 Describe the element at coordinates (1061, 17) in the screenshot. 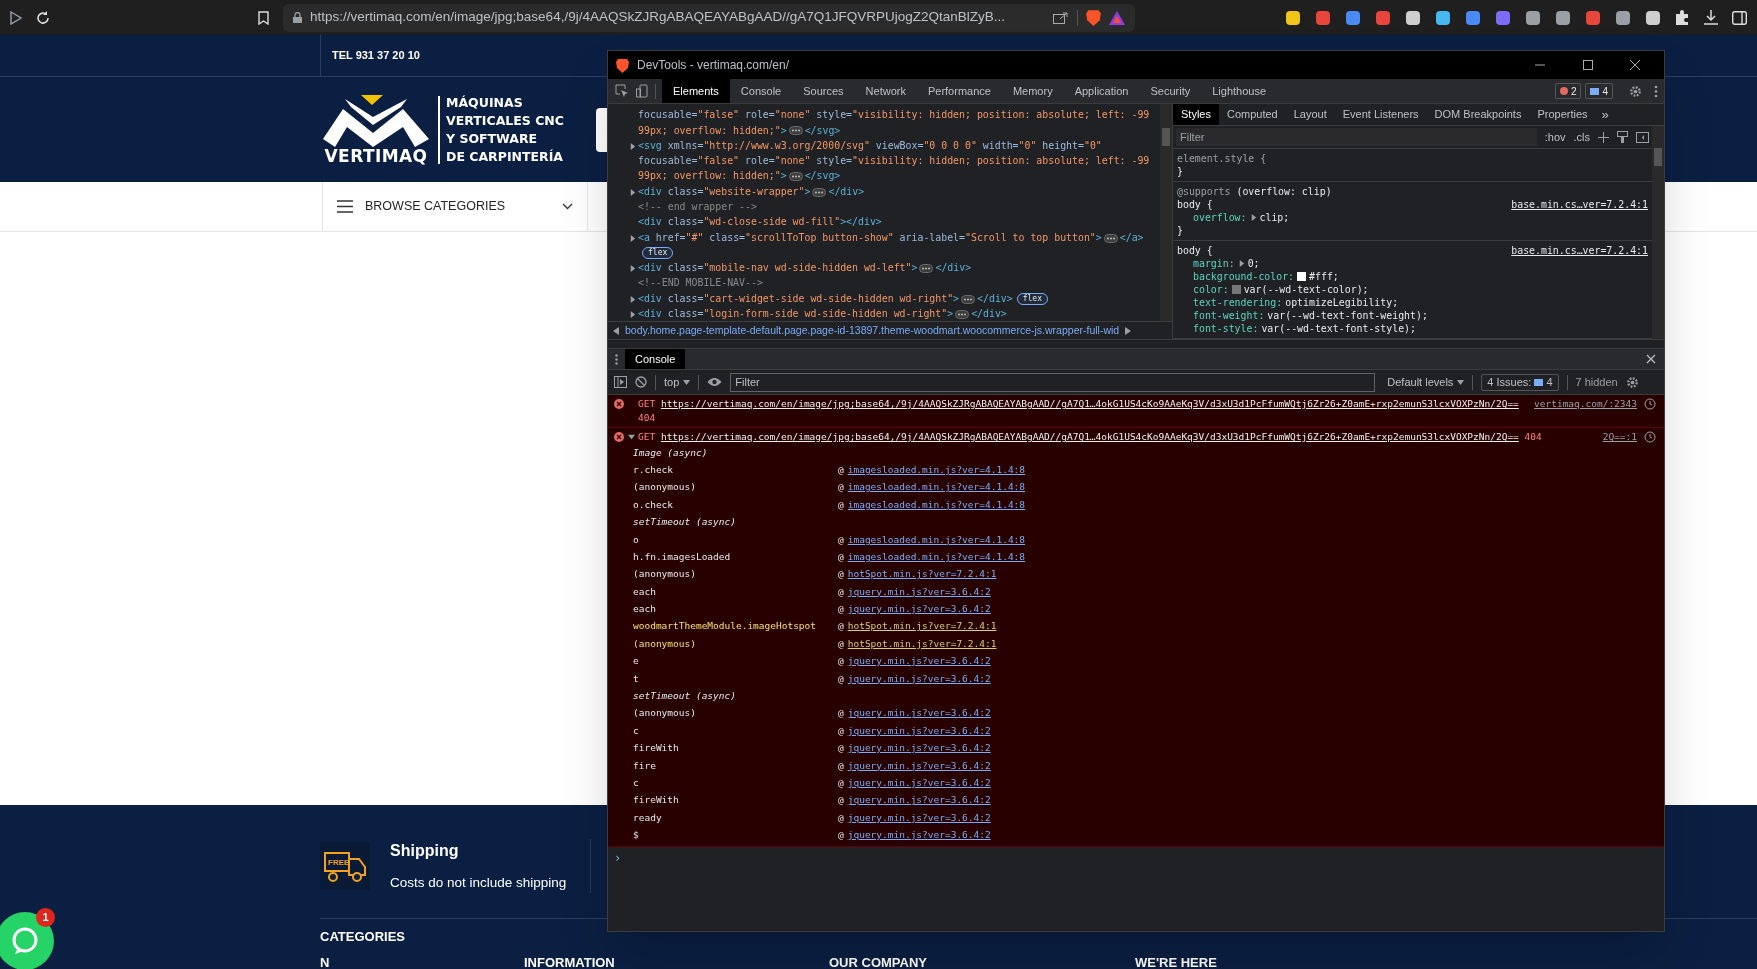

I see `share-icon` at that location.